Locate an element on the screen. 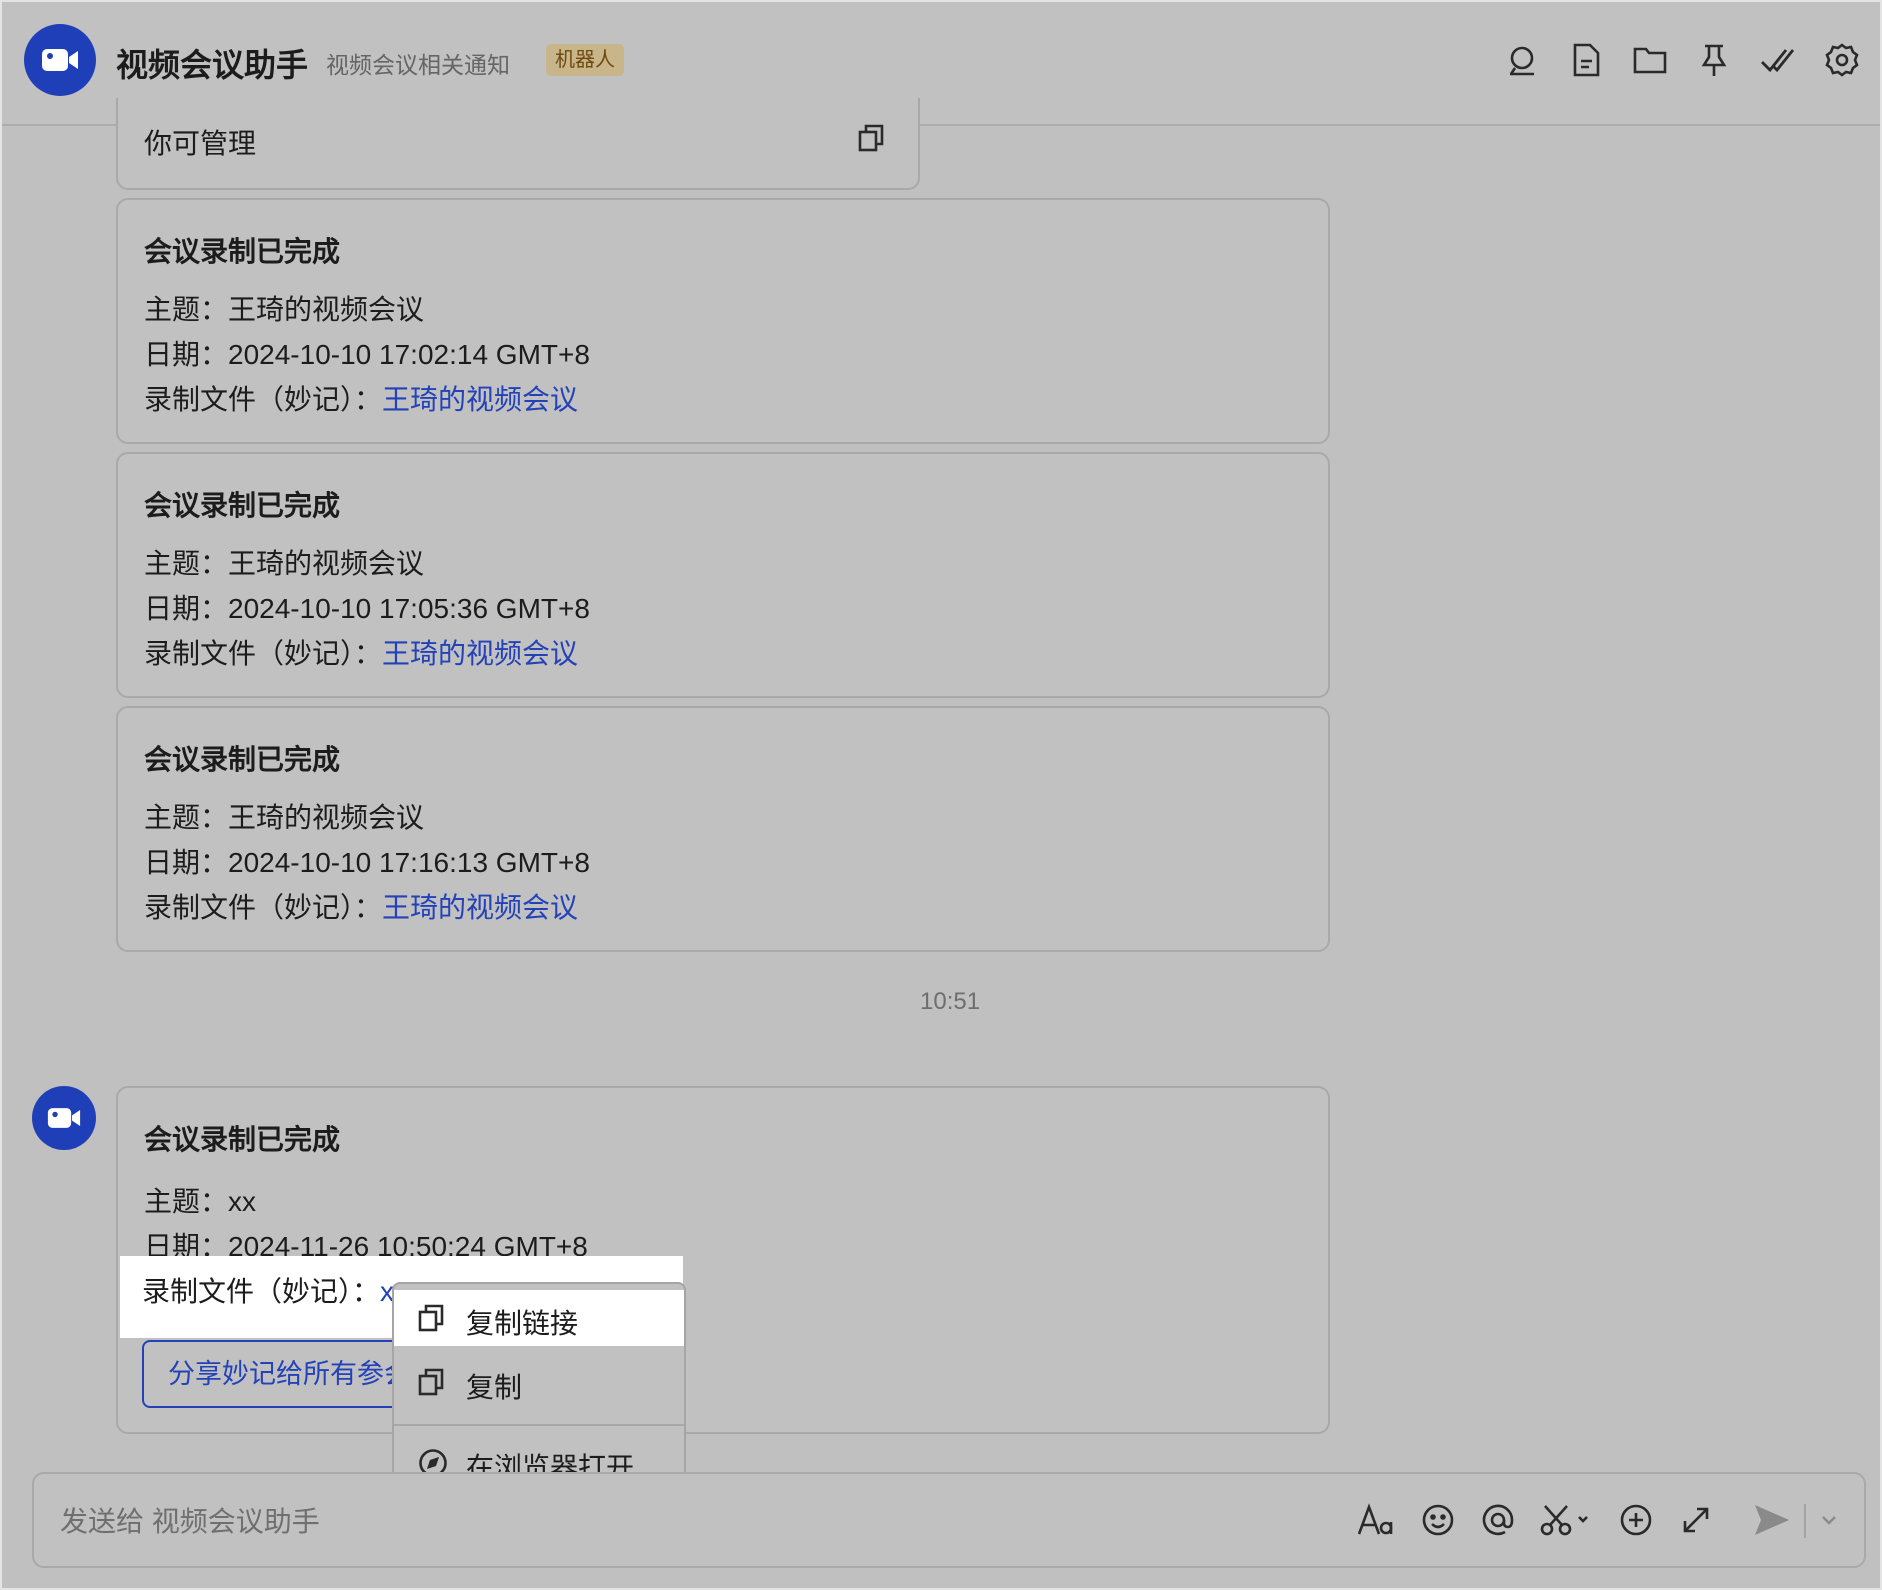  menu-item-label: 复制链接 is located at coordinates (522, 1323).